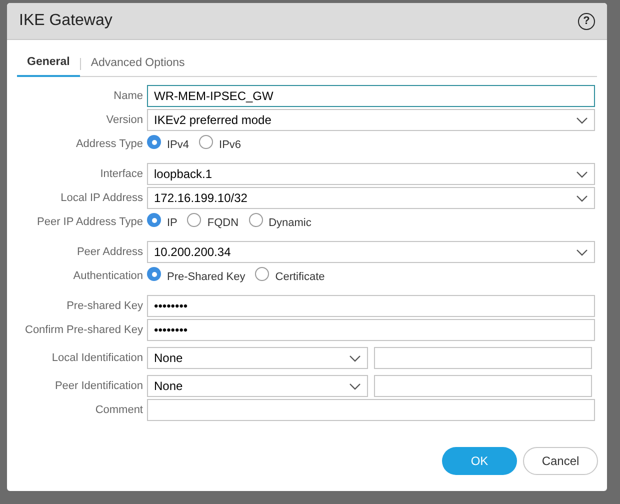 Image resolution: width=620 pixels, height=504 pixels. What do you see at coordinates (124, 120) in the screenshot?
I see `field-label: Version` at bounding box center [124, 120].